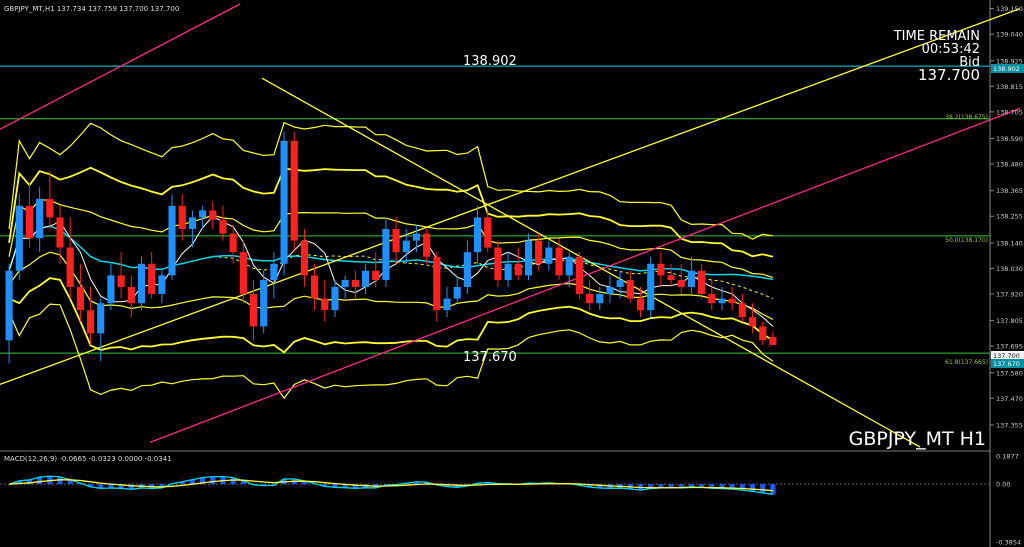 This screenshot has height=547, width=1024. What do you see at coordinates (966, 240) in the screenshot?
I see `fib-label-50: 50.0(138.170)` at bounding box center [966, 240].